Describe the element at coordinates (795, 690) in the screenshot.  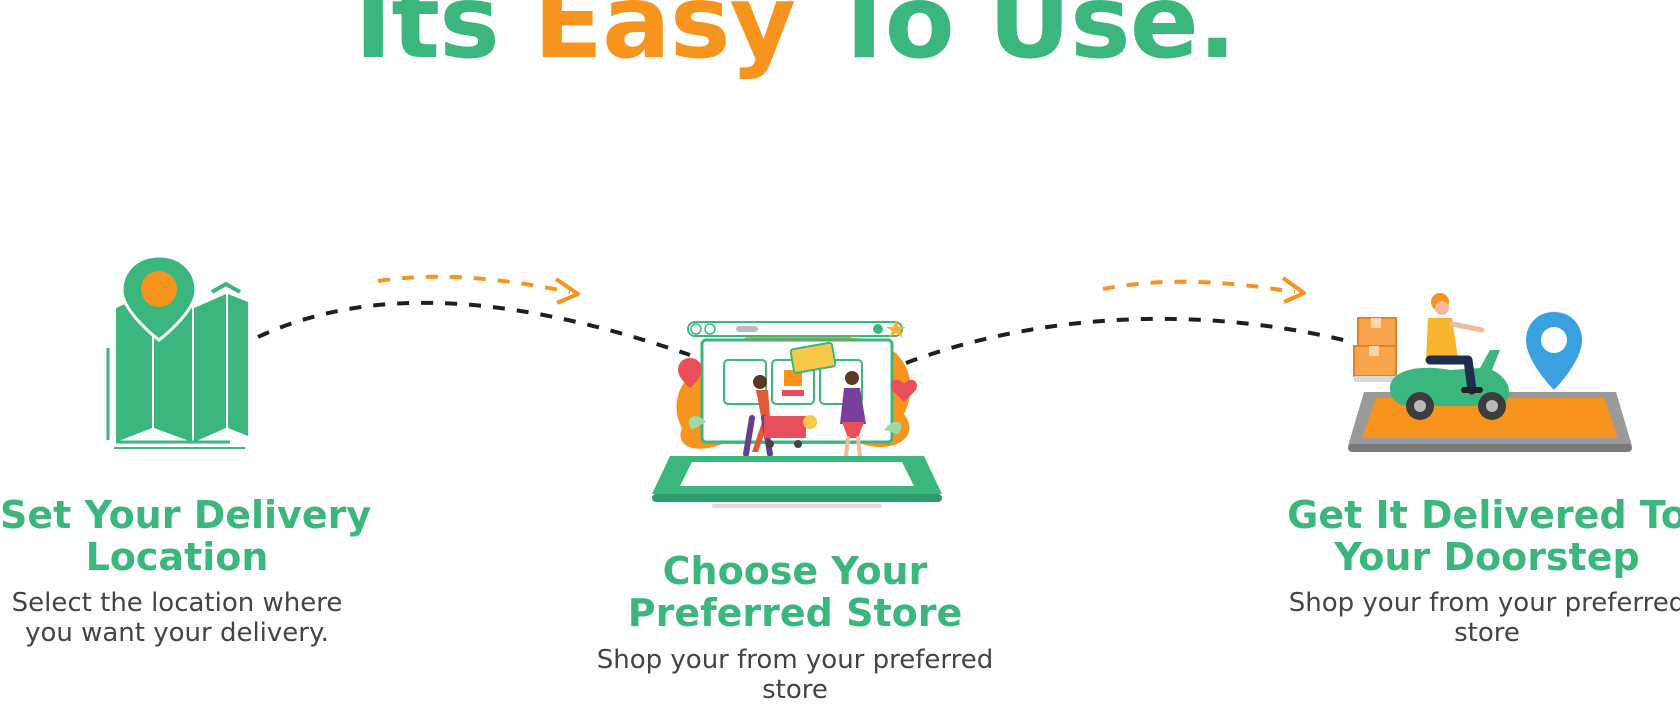
I see `step-2-description-line-2: store` at that location.